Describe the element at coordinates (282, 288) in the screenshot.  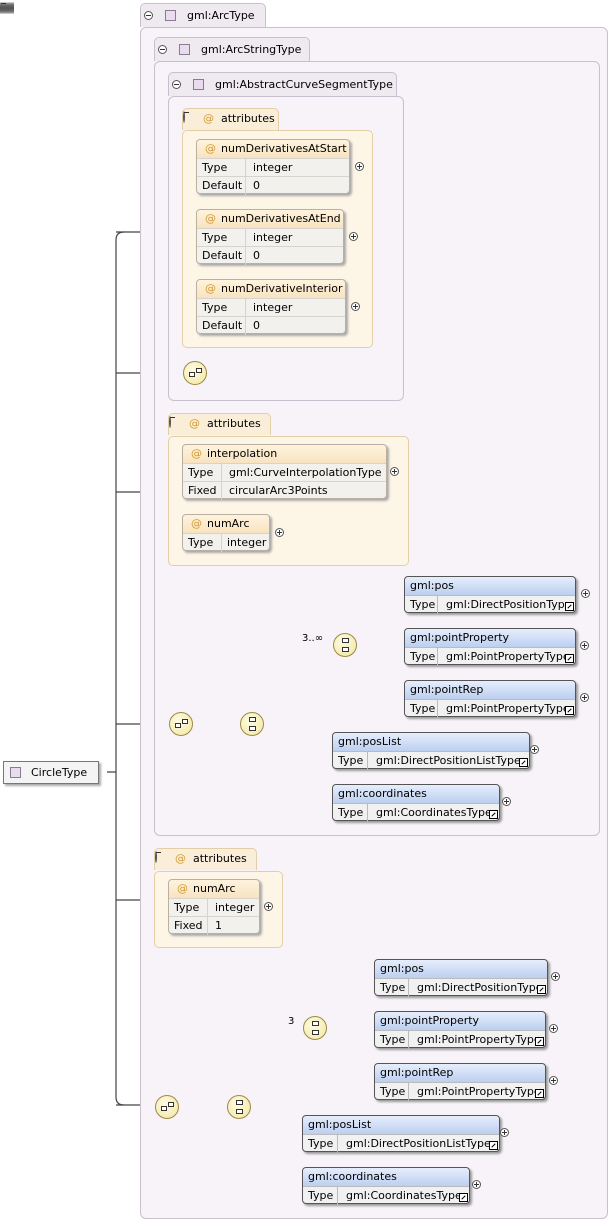
I see `attribute-name: numDerivativeInterior` at that location.